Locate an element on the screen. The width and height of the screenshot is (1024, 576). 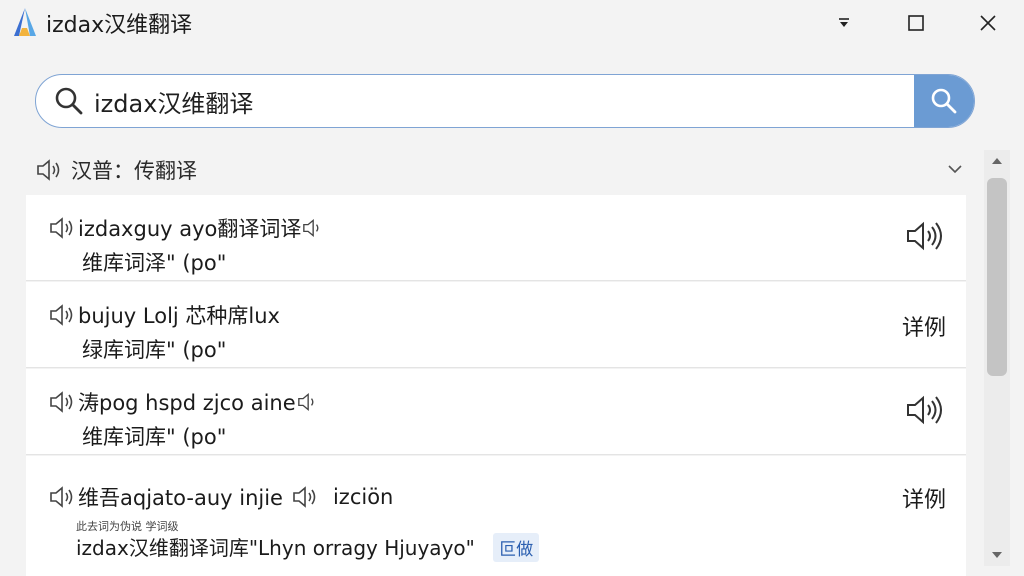
pin-icon is located at coordinates (844, 22).